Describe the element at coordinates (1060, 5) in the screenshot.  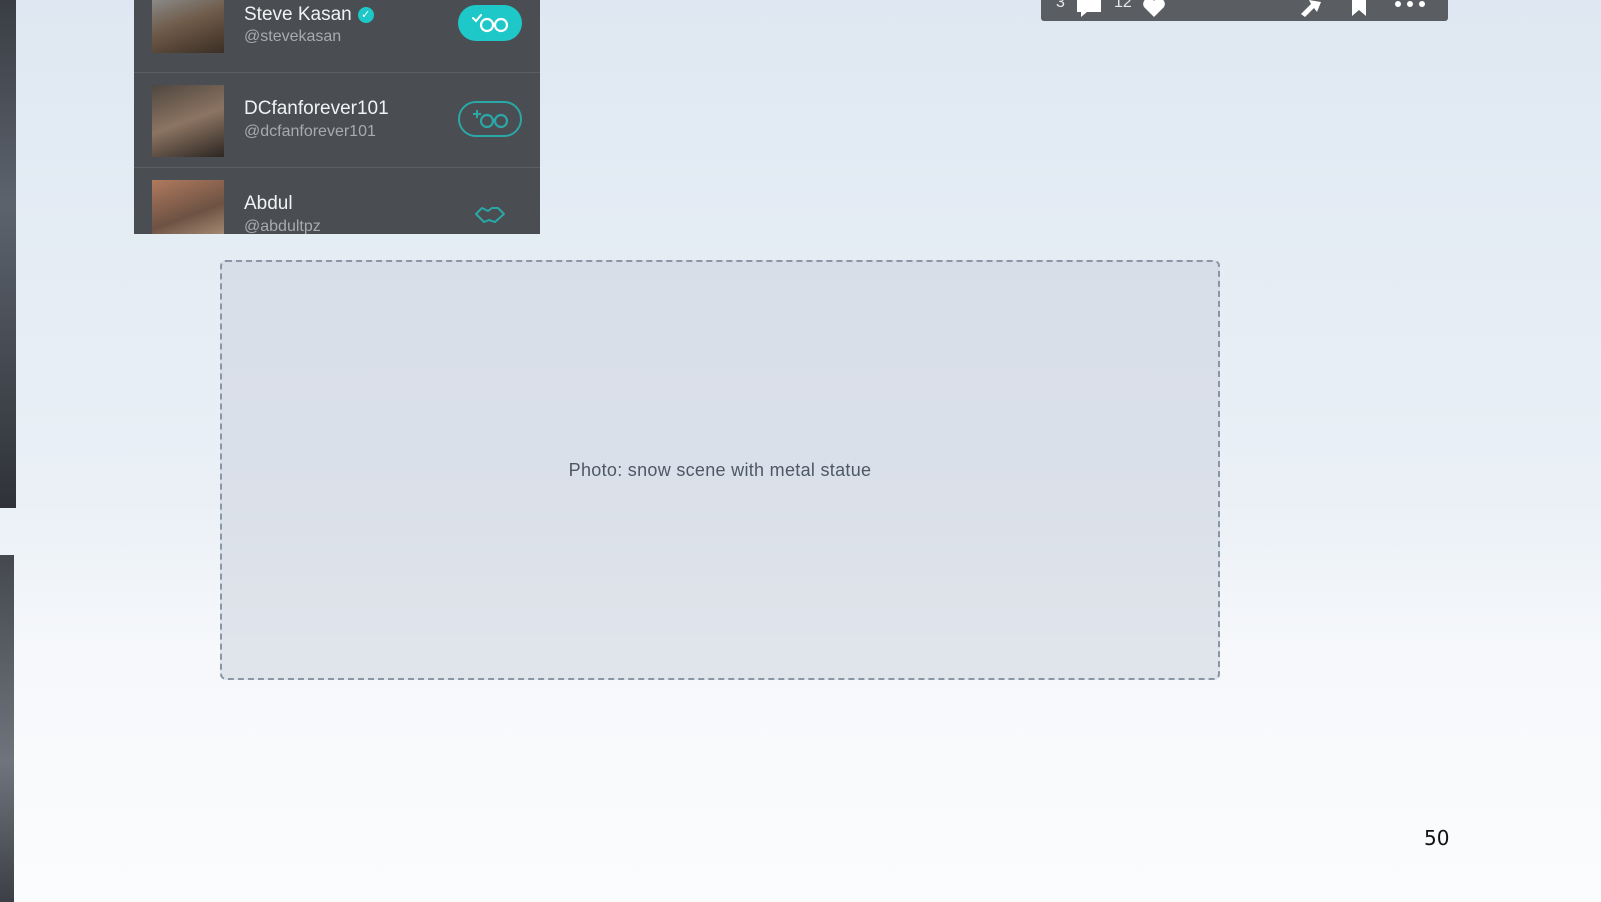
I see `comment-count: 3` at that location.